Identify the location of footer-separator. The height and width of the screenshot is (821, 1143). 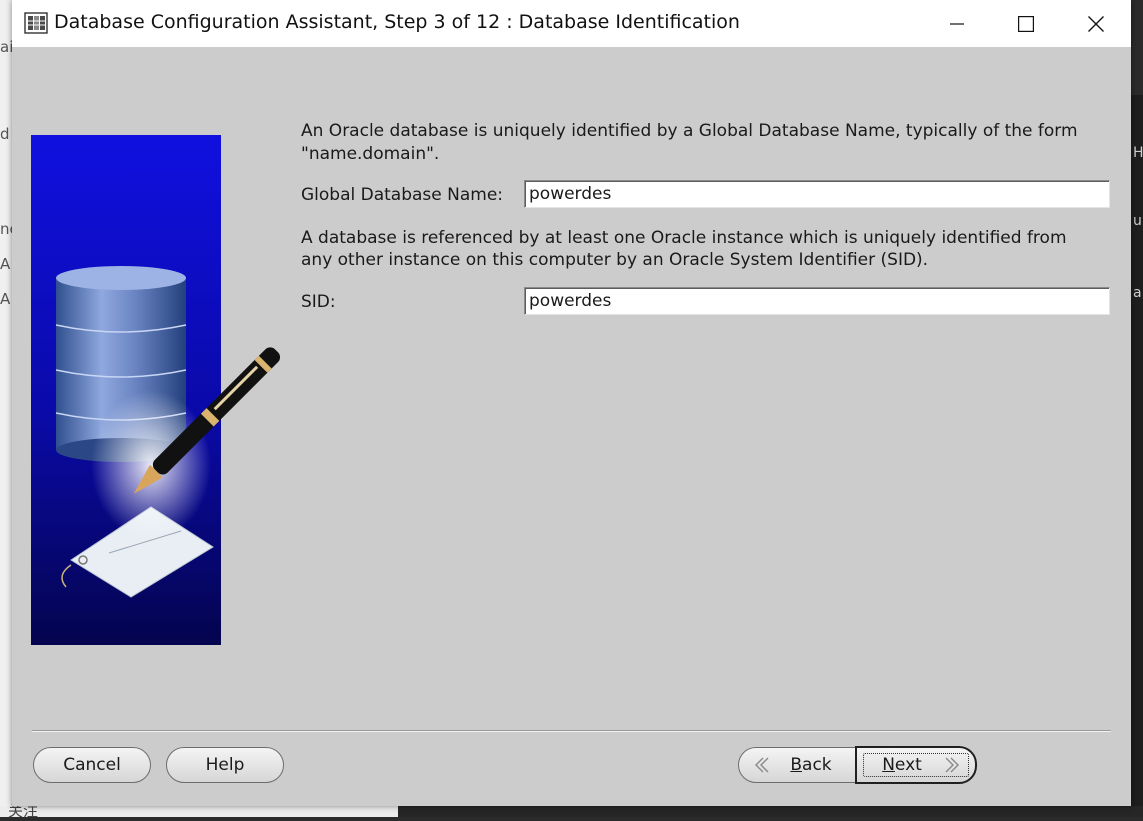
(571, 731).